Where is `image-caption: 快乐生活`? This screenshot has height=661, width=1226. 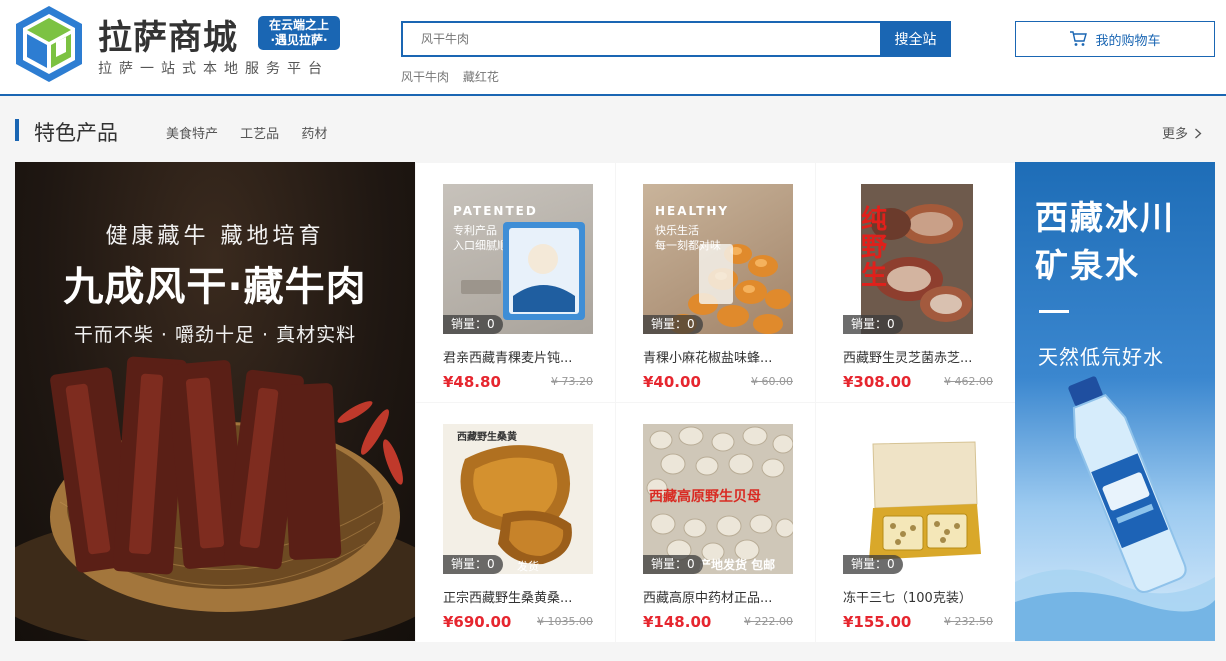 image-caption: 快乐生活 is located at coordinates (677, 230).